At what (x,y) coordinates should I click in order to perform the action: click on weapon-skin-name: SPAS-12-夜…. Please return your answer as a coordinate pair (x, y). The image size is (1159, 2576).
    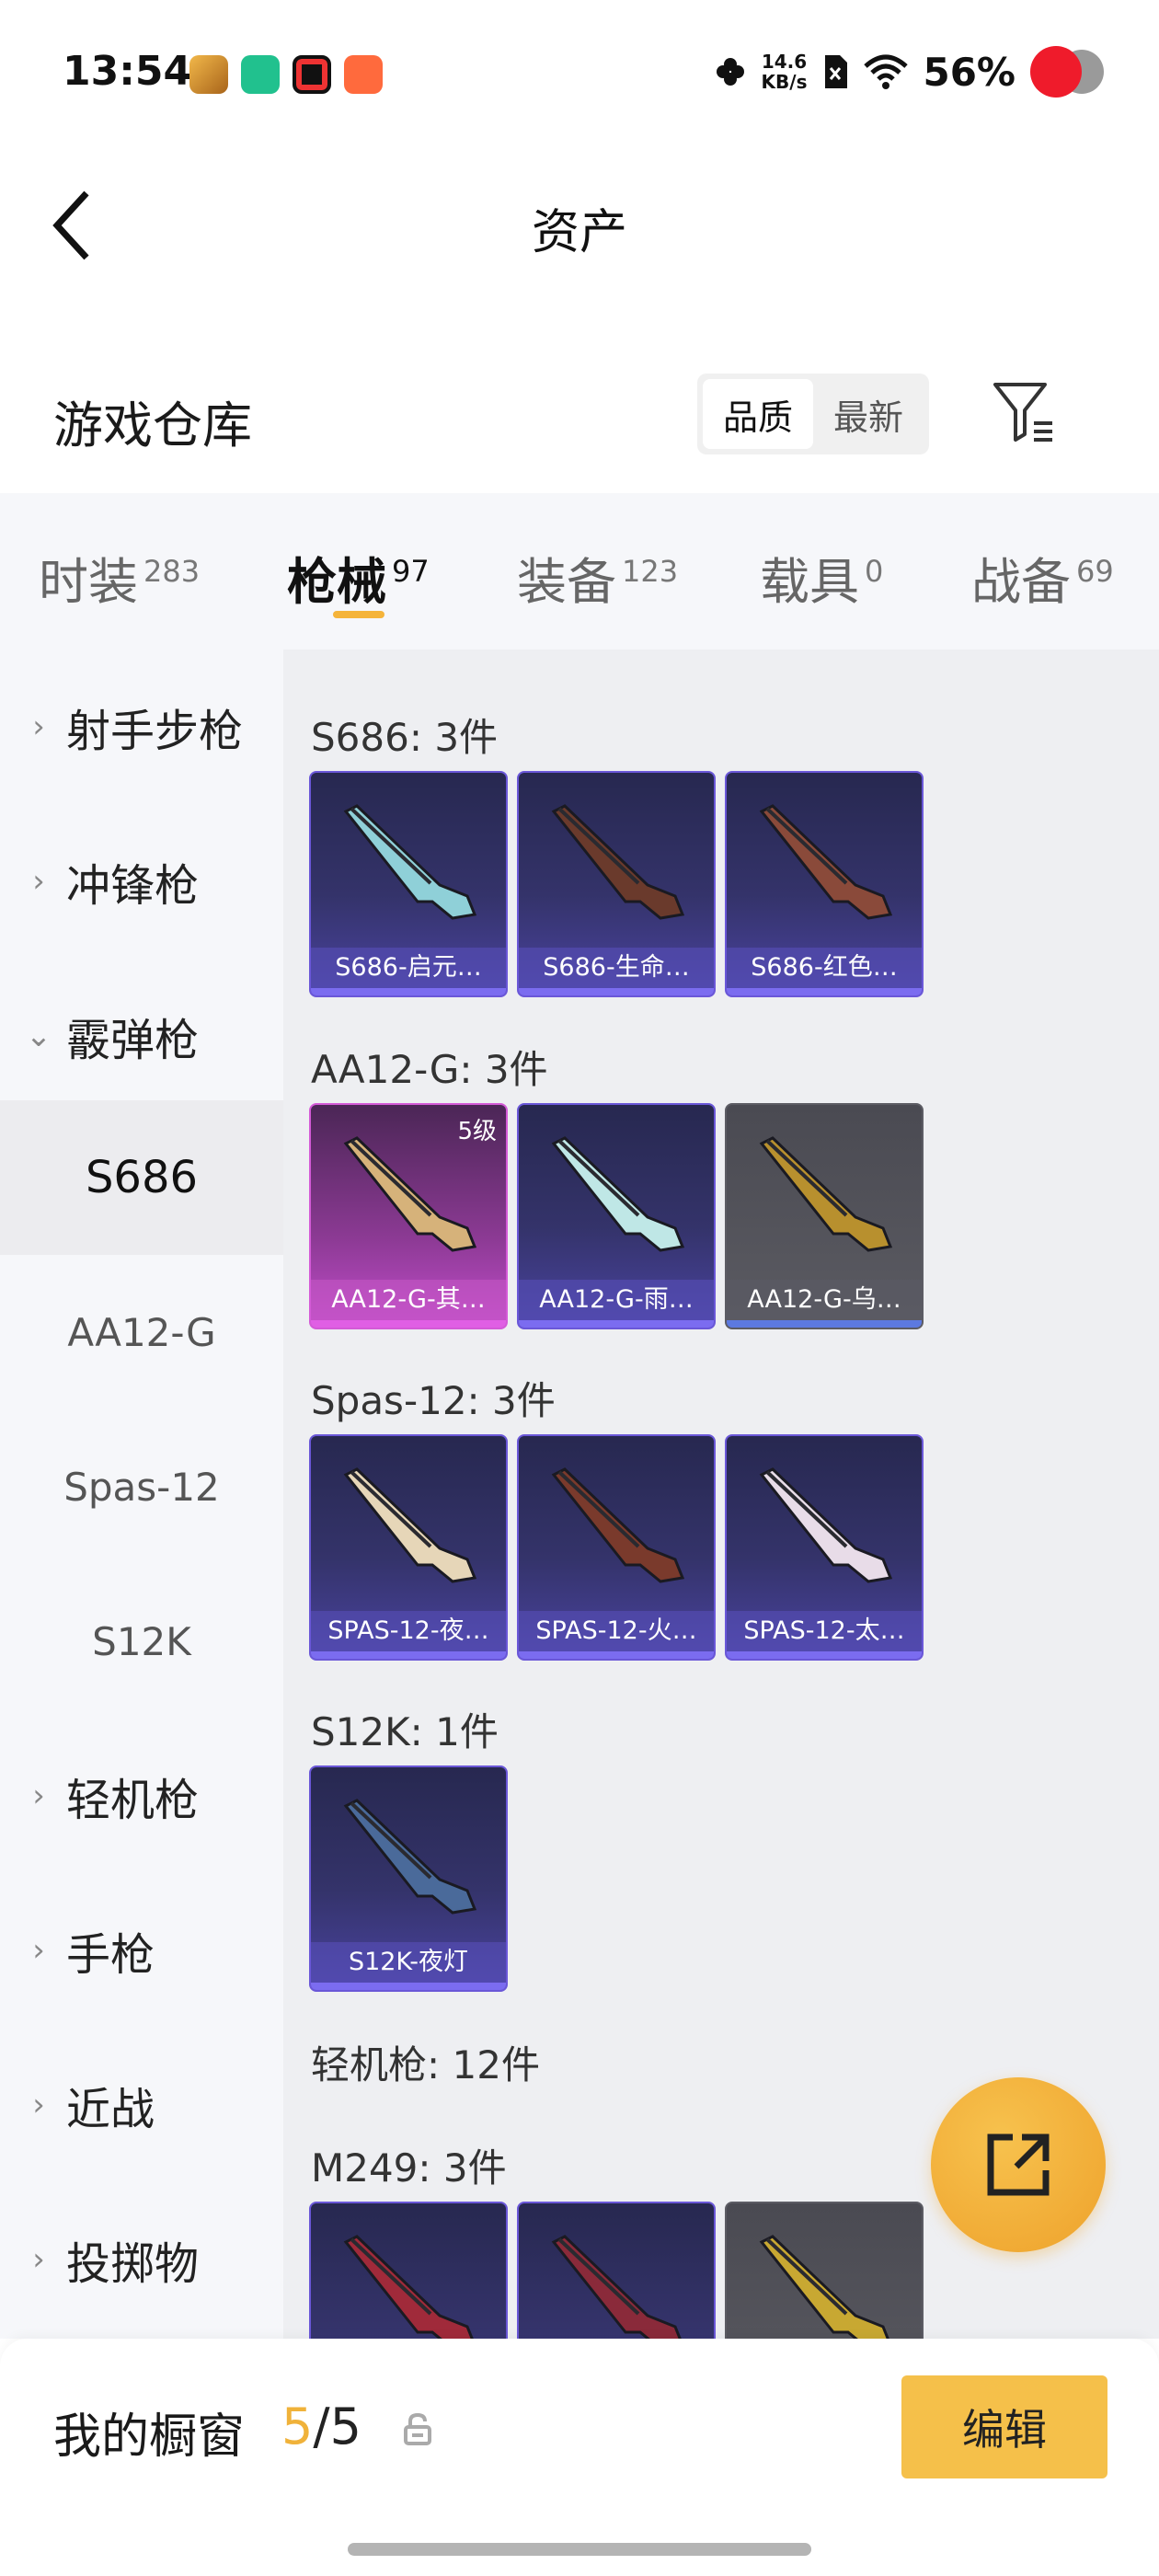
    Looking at the image, I should click on (408, 1631).